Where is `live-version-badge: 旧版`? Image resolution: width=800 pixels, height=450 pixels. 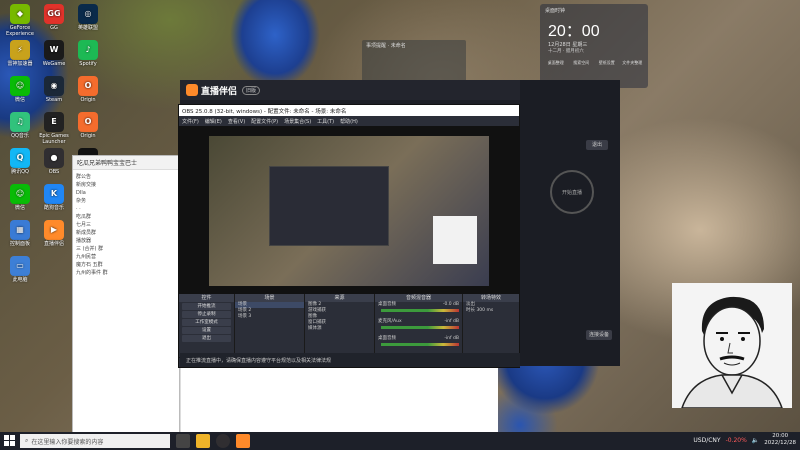
live-version-badge: 旧版 is located at coordinates (251, 90).